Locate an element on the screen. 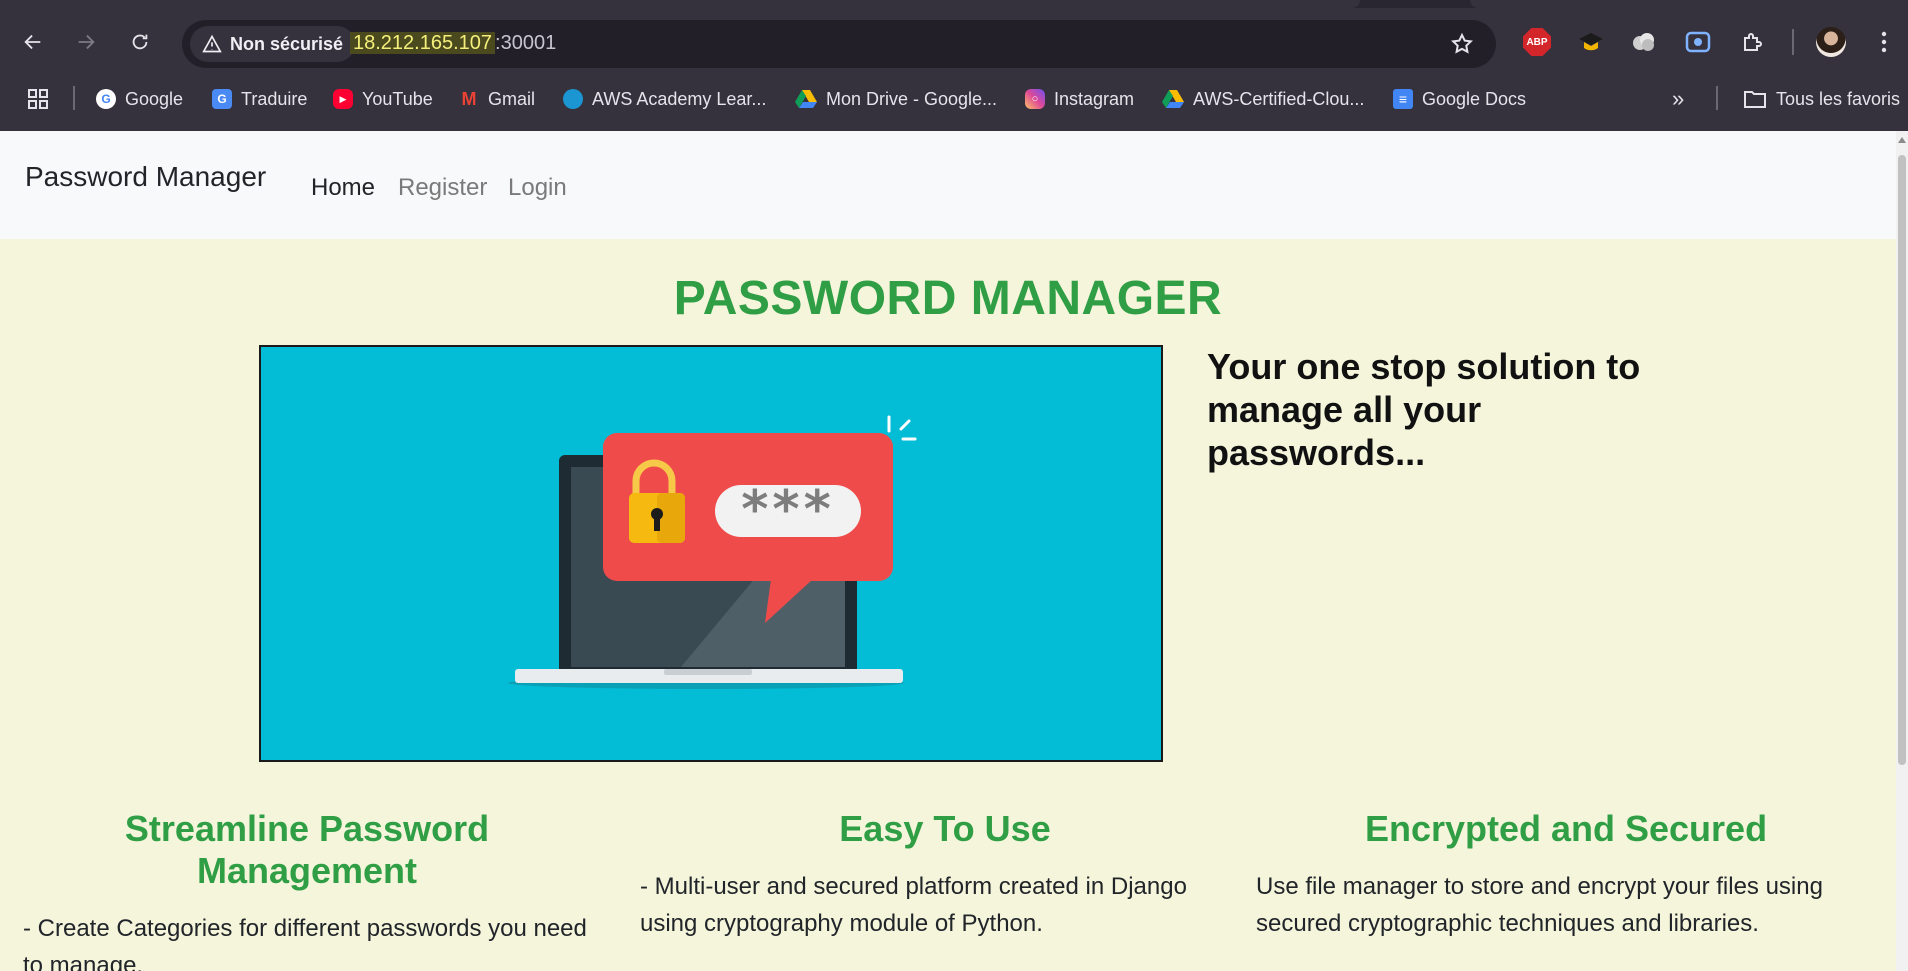 The image size is (1908, 971). extension-cloud is located at coordinates (1644, 42).